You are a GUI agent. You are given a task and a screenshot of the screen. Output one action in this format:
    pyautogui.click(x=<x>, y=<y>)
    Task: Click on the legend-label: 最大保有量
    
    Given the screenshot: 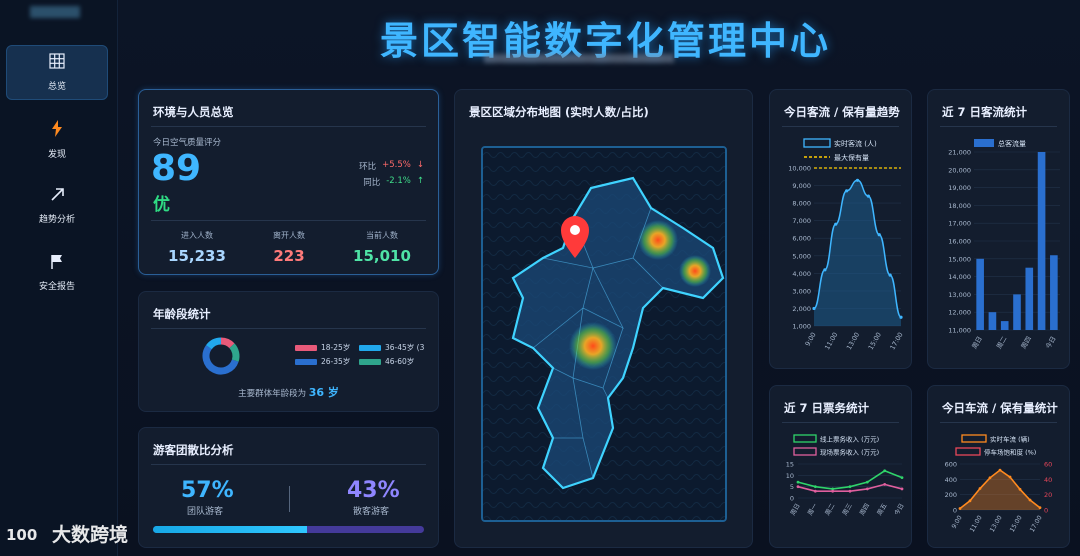 What is the action you would take?
    pyautogui.click(x=851, y=157)
    